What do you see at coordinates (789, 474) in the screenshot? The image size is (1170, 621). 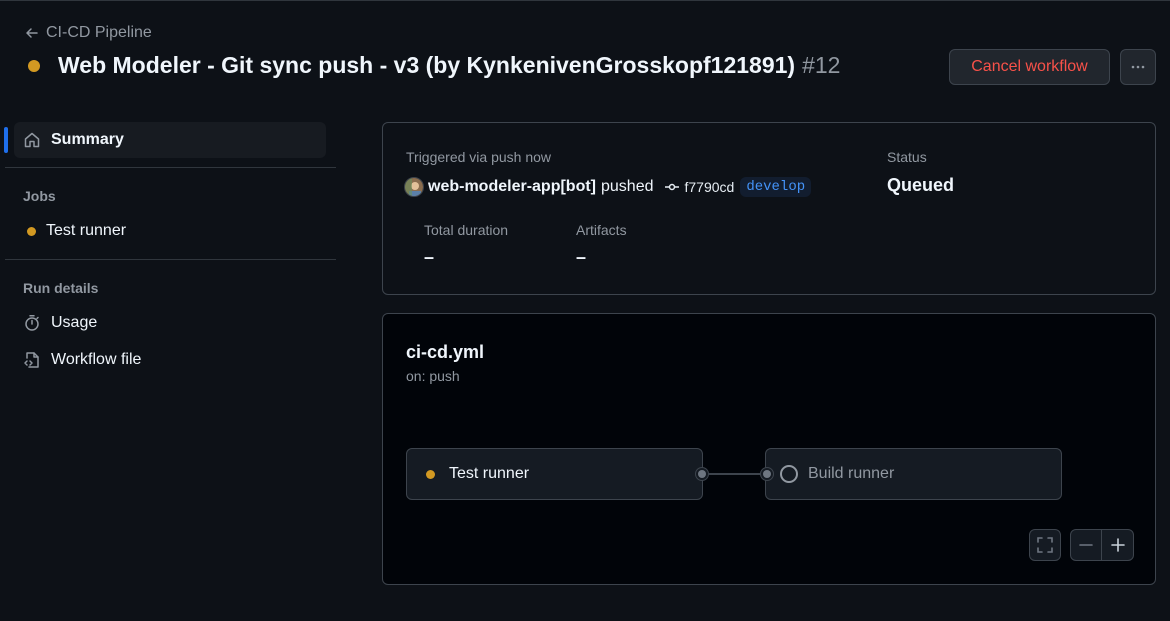 I see `pending-status-icon` at bounding box center [789, 474].